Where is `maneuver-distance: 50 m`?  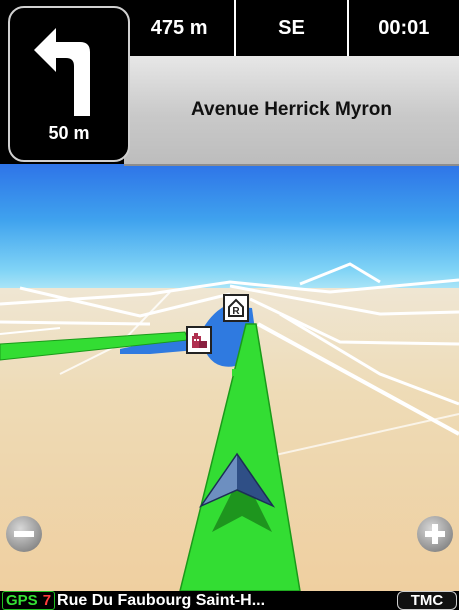 maneuver-distance: 50 m is located at coordinates (69, 133).